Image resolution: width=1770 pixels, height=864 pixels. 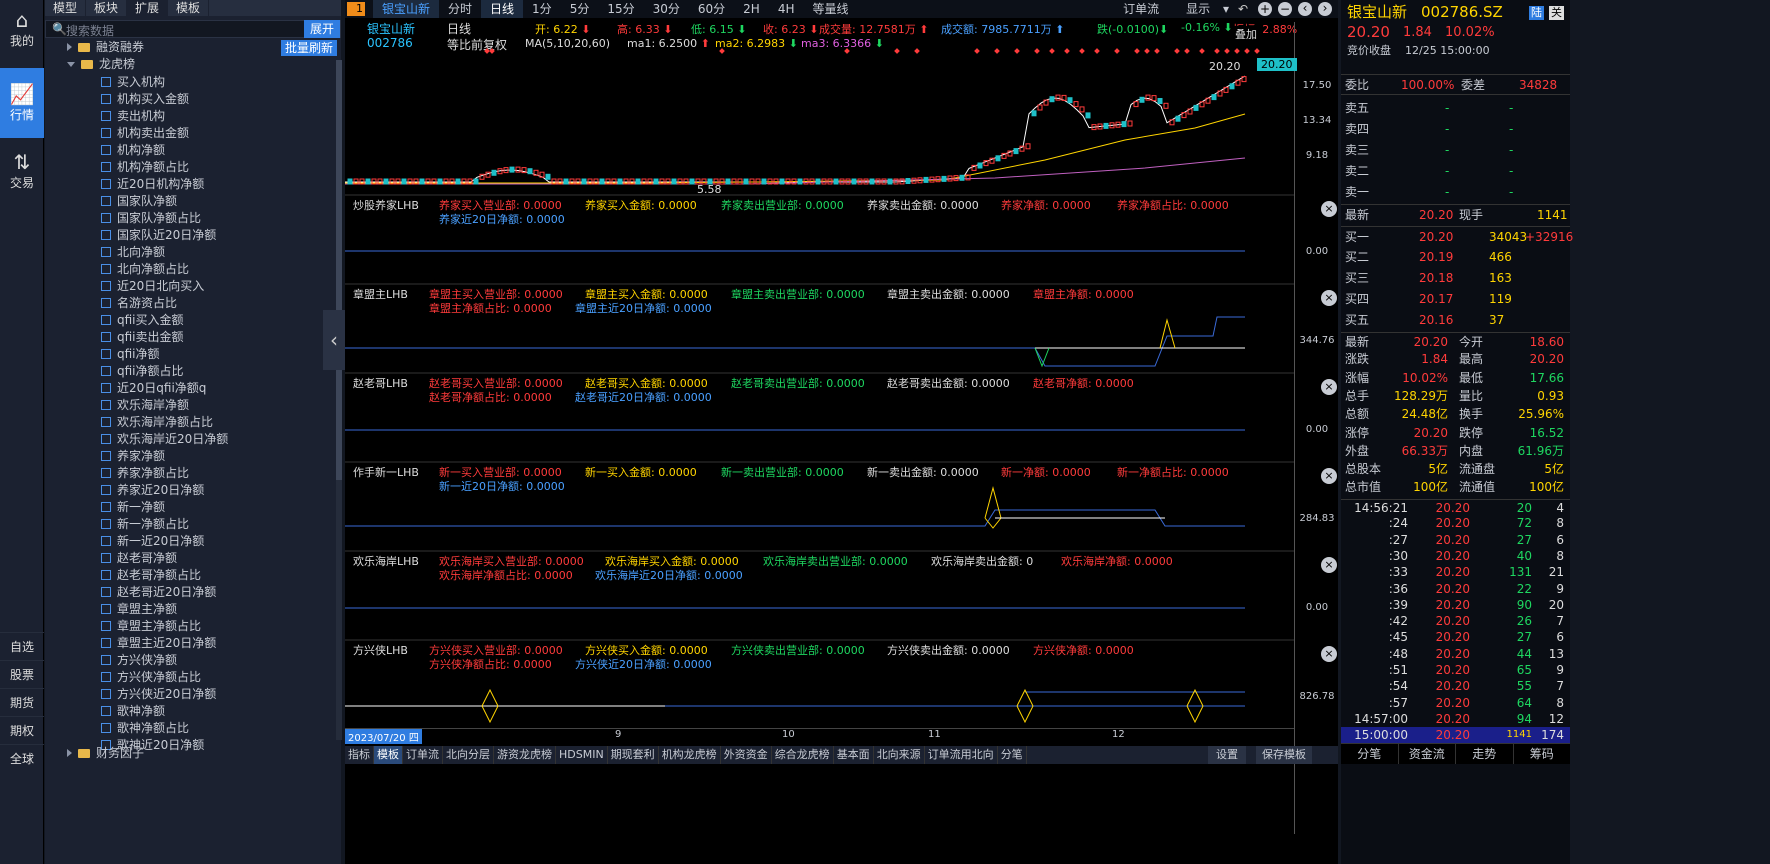 I want to click on tree-item: 近20日qfii净额q, so click(x=153, y=388).